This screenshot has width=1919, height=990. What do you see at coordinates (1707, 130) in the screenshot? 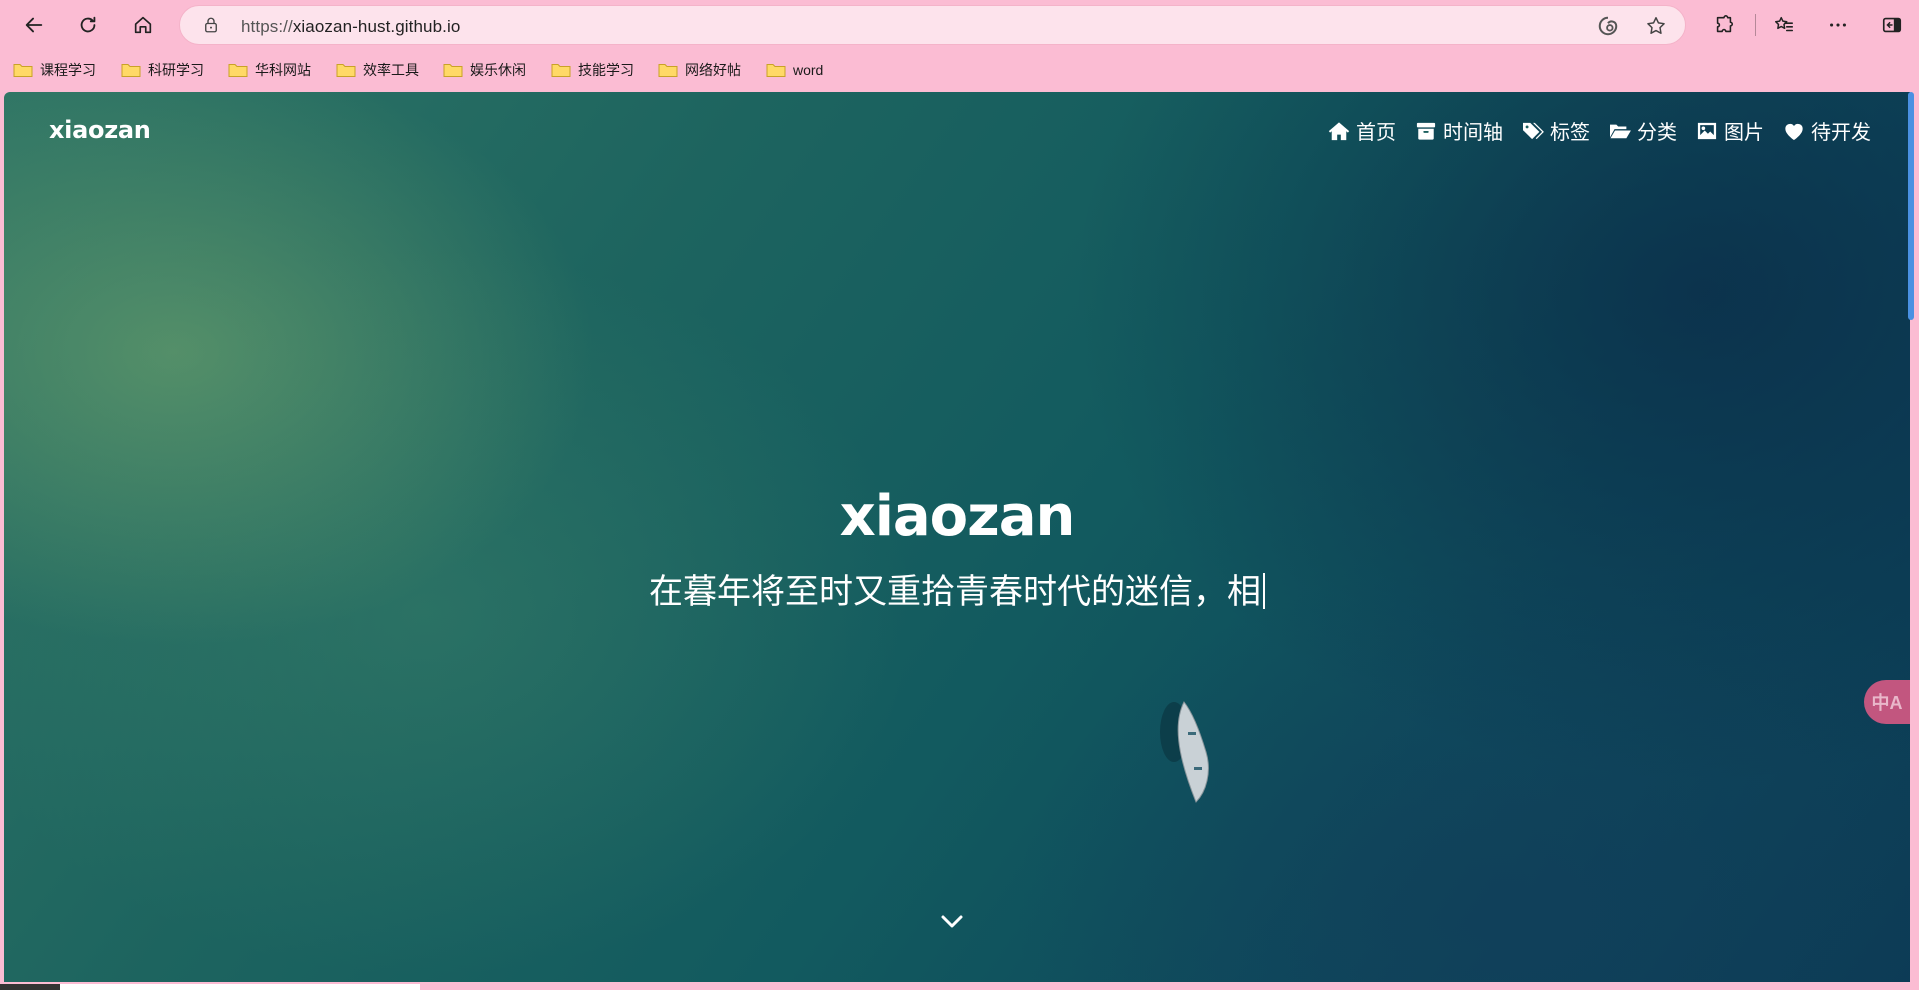
I see `image-icon` at bounding box center [1707, 130].